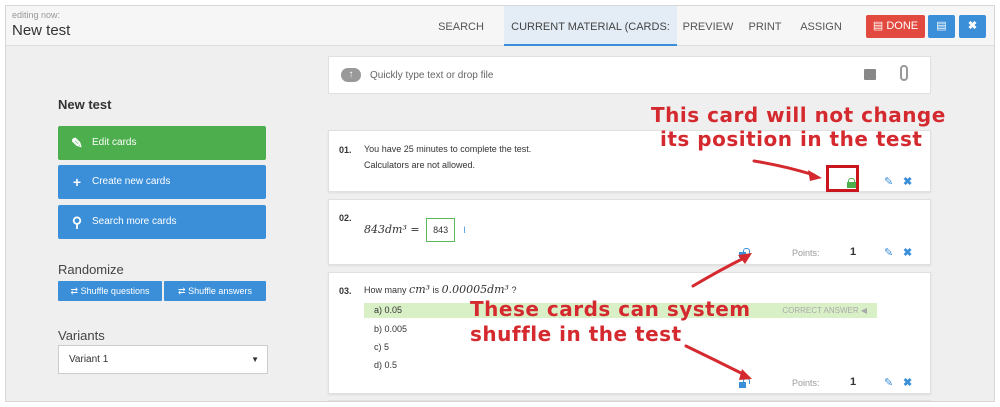 This screenshot has width=1000, height=407. What do you see at coordinates (432, 75) in the screenshot?
I see `quick-input-placeholder: Quickly type text or drop file` at bounding box center [432, 75].